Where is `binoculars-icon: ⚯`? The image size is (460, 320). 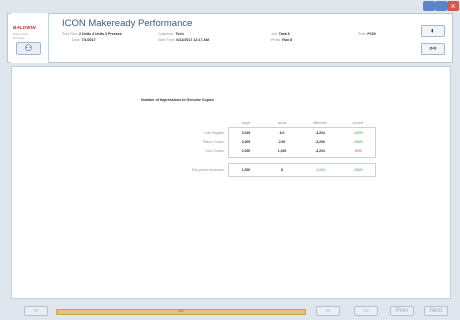
binoculars-icon: ⚯ is located at coordinates (433, 48).